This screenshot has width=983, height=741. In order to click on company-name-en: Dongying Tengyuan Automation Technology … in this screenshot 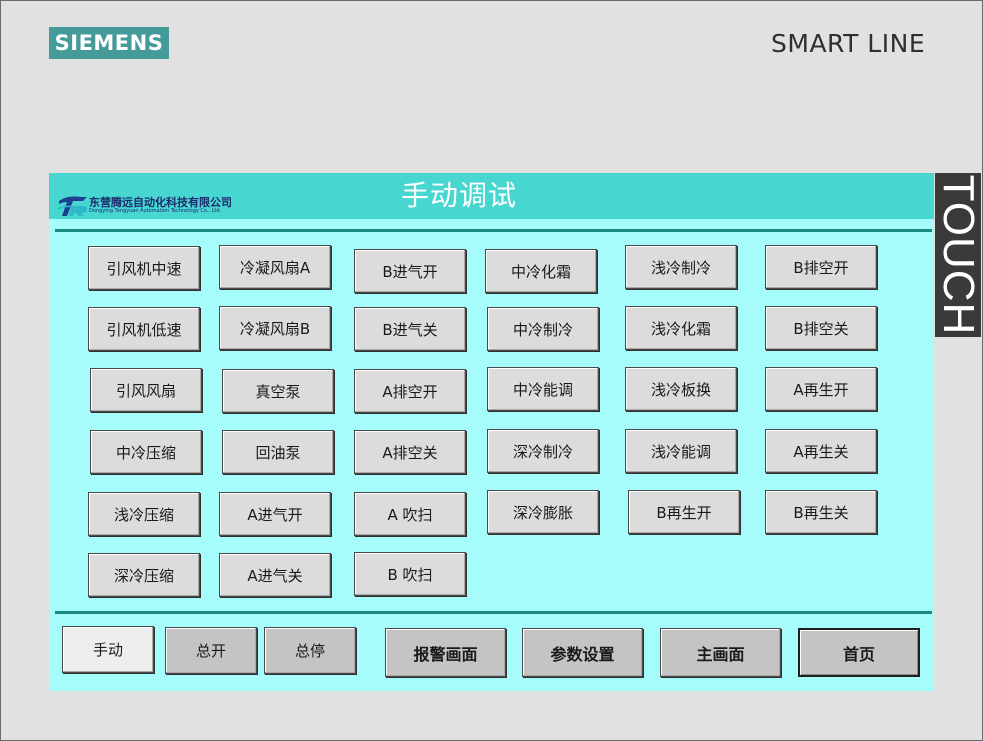, I will do `click(155, 211)`.